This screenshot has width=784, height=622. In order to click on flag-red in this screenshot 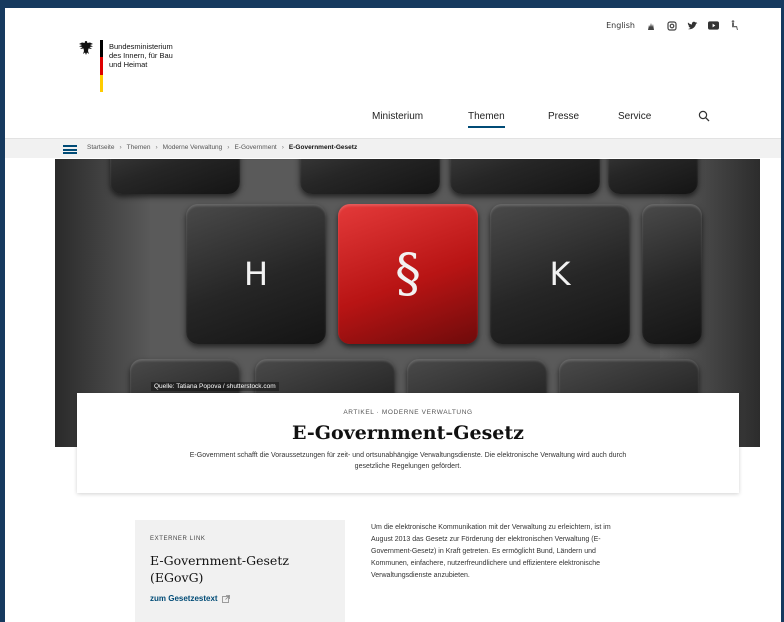, I will do `click(101, 66)`.